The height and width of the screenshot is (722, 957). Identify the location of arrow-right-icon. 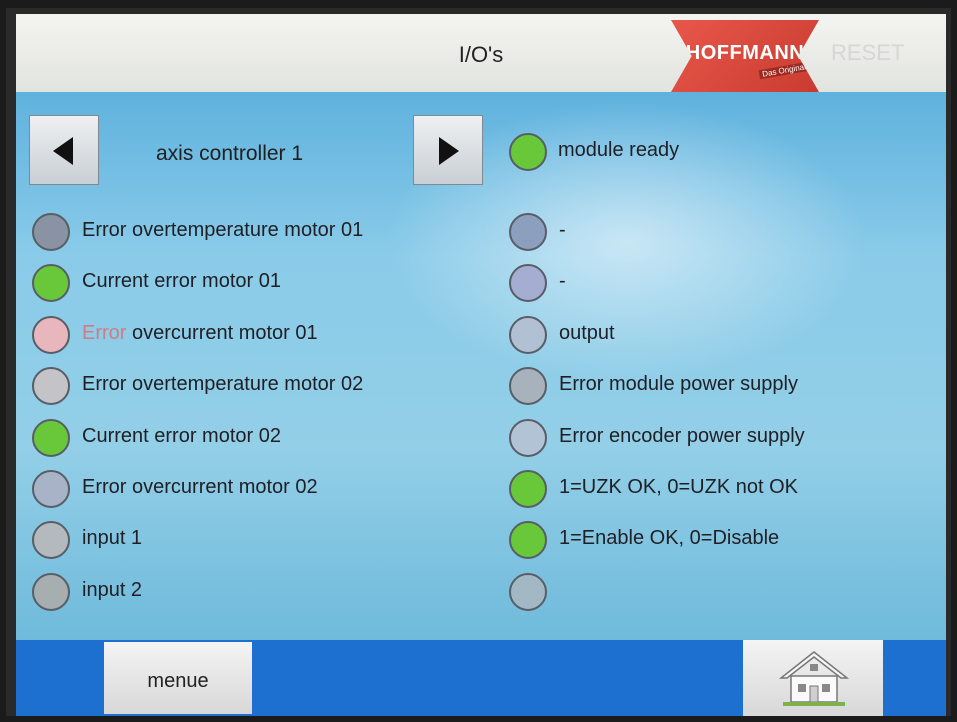
(449, 151).